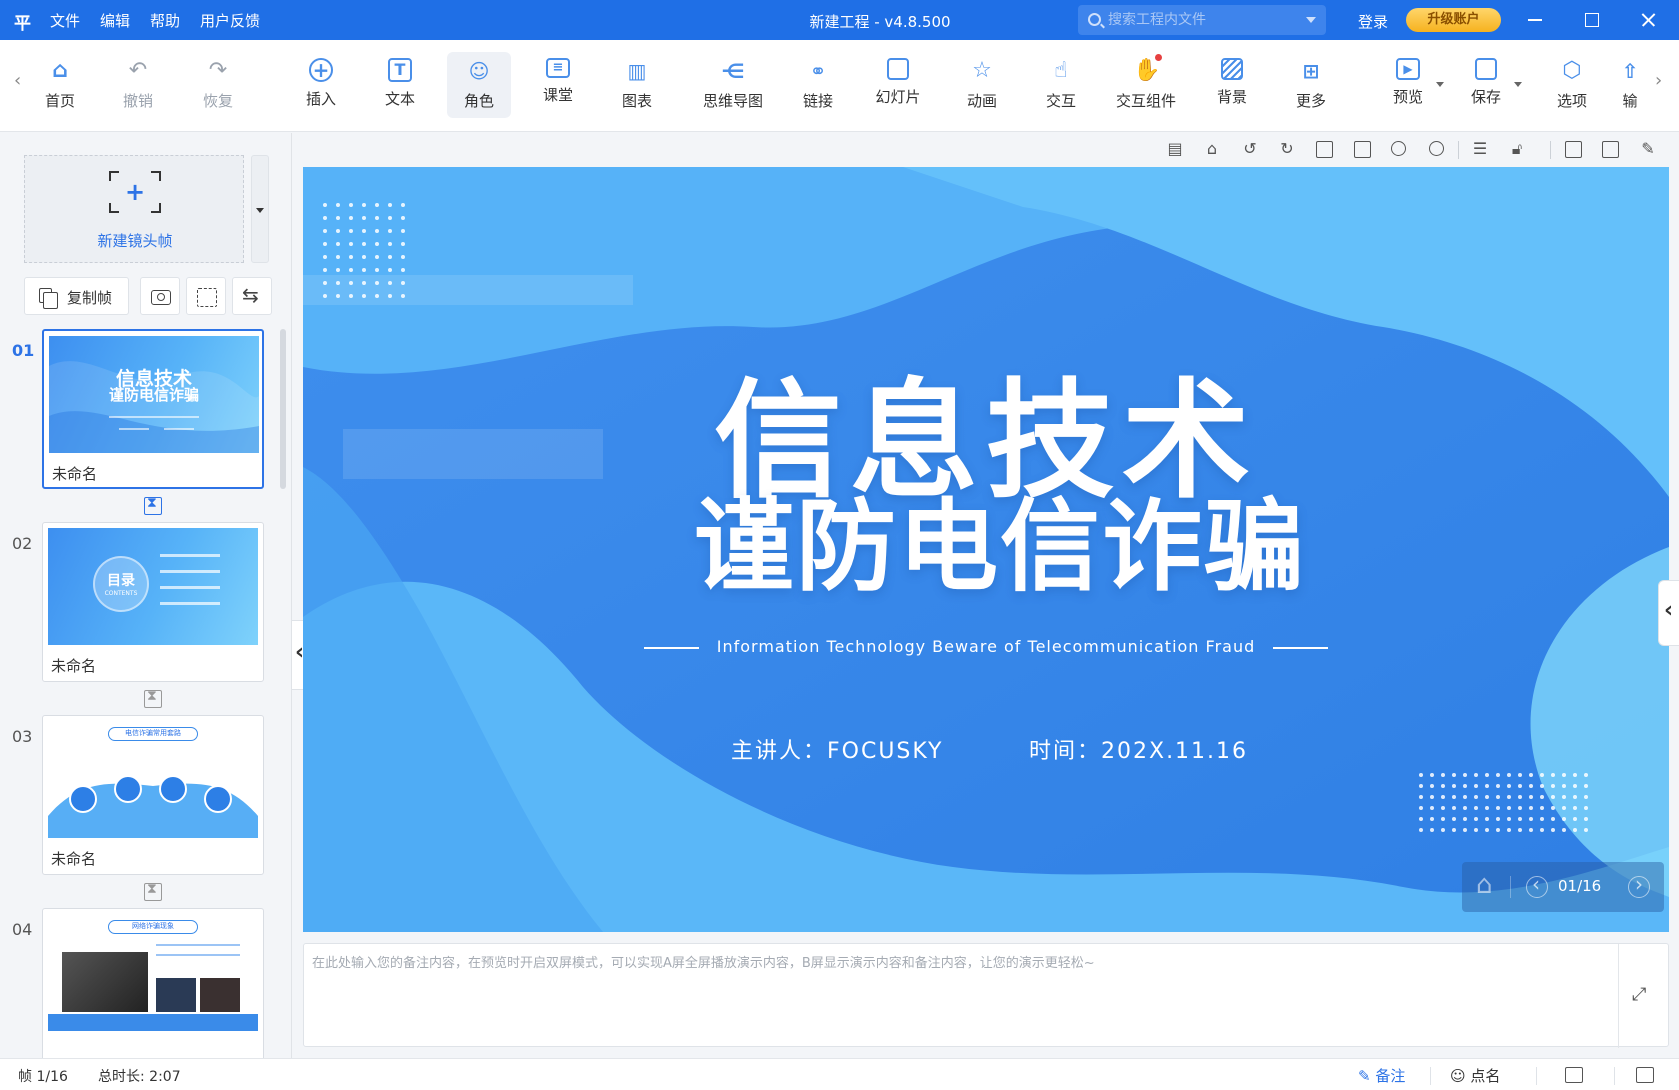  Describe the element at coordinates (1061, 85) in the screenshot. I see `toolbar-interaction: ☝ 交互` at that location.